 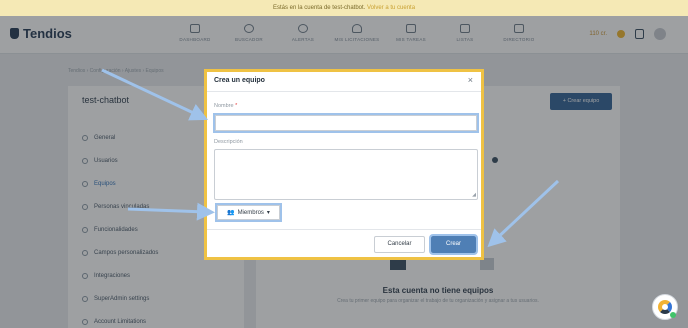 I want to click on members-label: Miembros, so click(x=250, y=212).